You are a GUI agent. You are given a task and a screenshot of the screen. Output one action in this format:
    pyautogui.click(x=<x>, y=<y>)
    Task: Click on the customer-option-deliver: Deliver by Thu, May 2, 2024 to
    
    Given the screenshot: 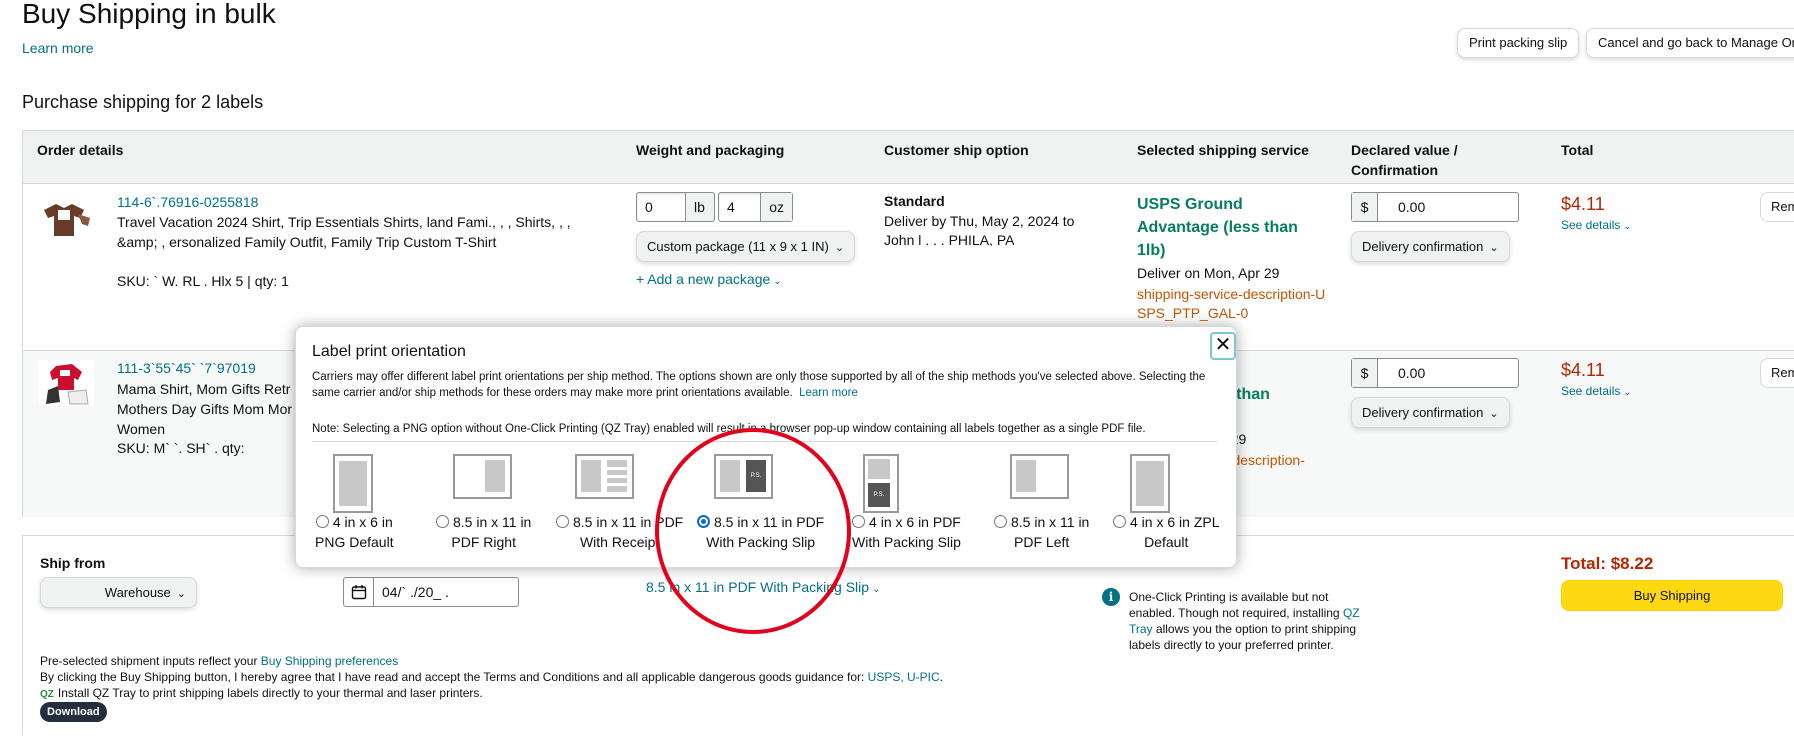 What is the action you would take?
    pyautogui.click(x=979, y=221)
    